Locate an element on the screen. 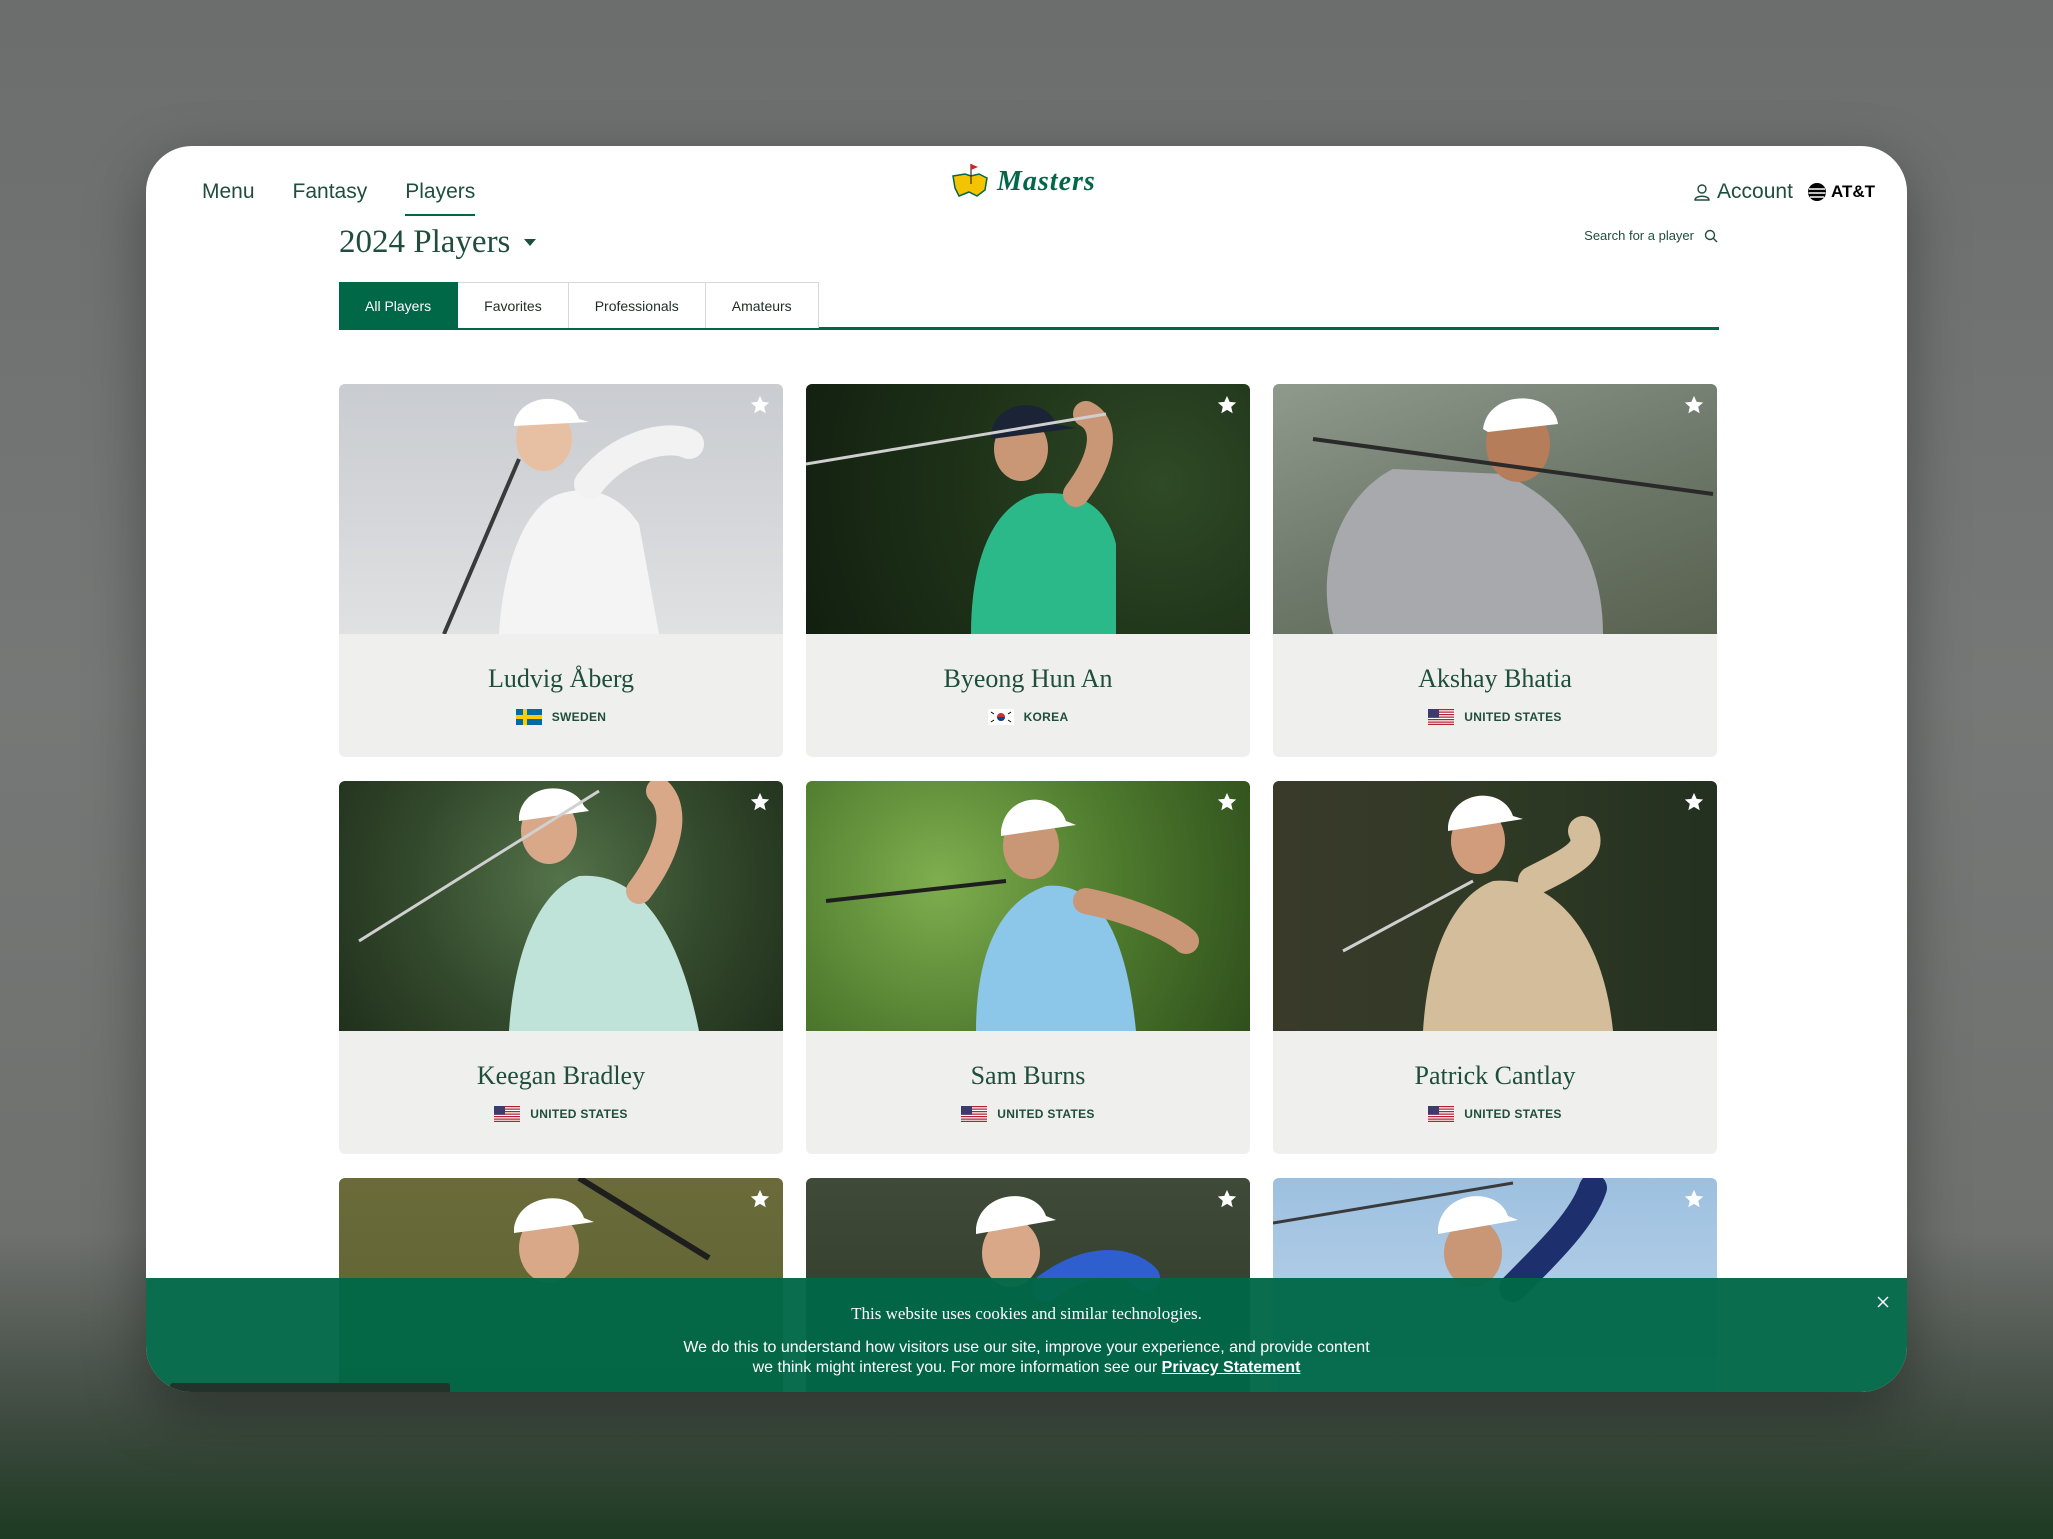  nav-menu: Menu is located at coordinates (228, 198).